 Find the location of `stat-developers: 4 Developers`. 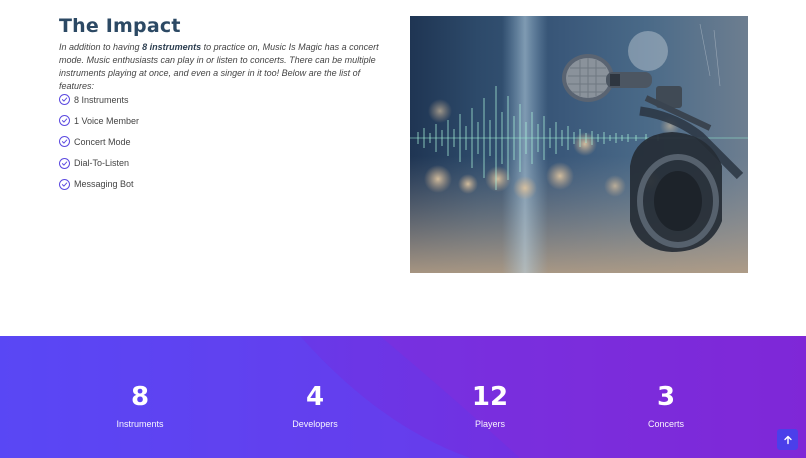

stat-developers: 4 Developers is located at coordinates (315, 404).